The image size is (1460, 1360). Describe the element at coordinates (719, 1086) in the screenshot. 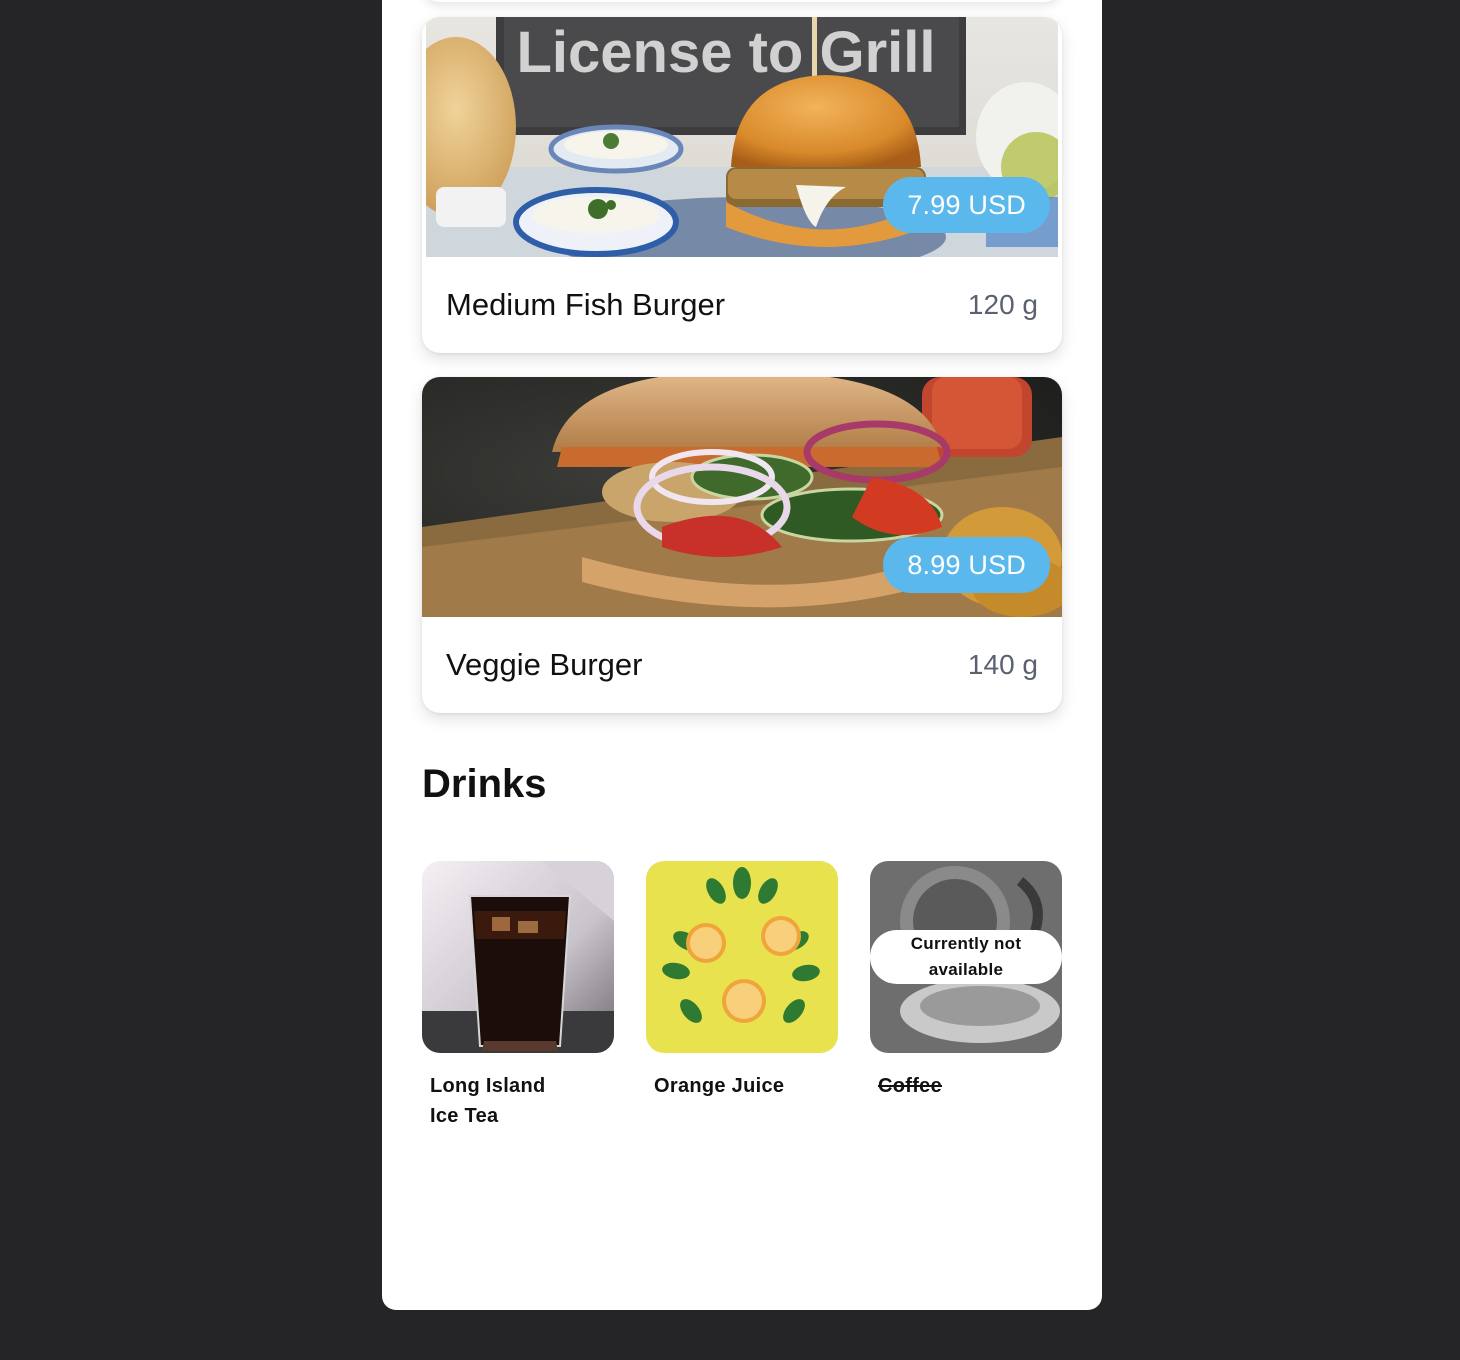

I see `drink-name: Orange Juice` at that location.